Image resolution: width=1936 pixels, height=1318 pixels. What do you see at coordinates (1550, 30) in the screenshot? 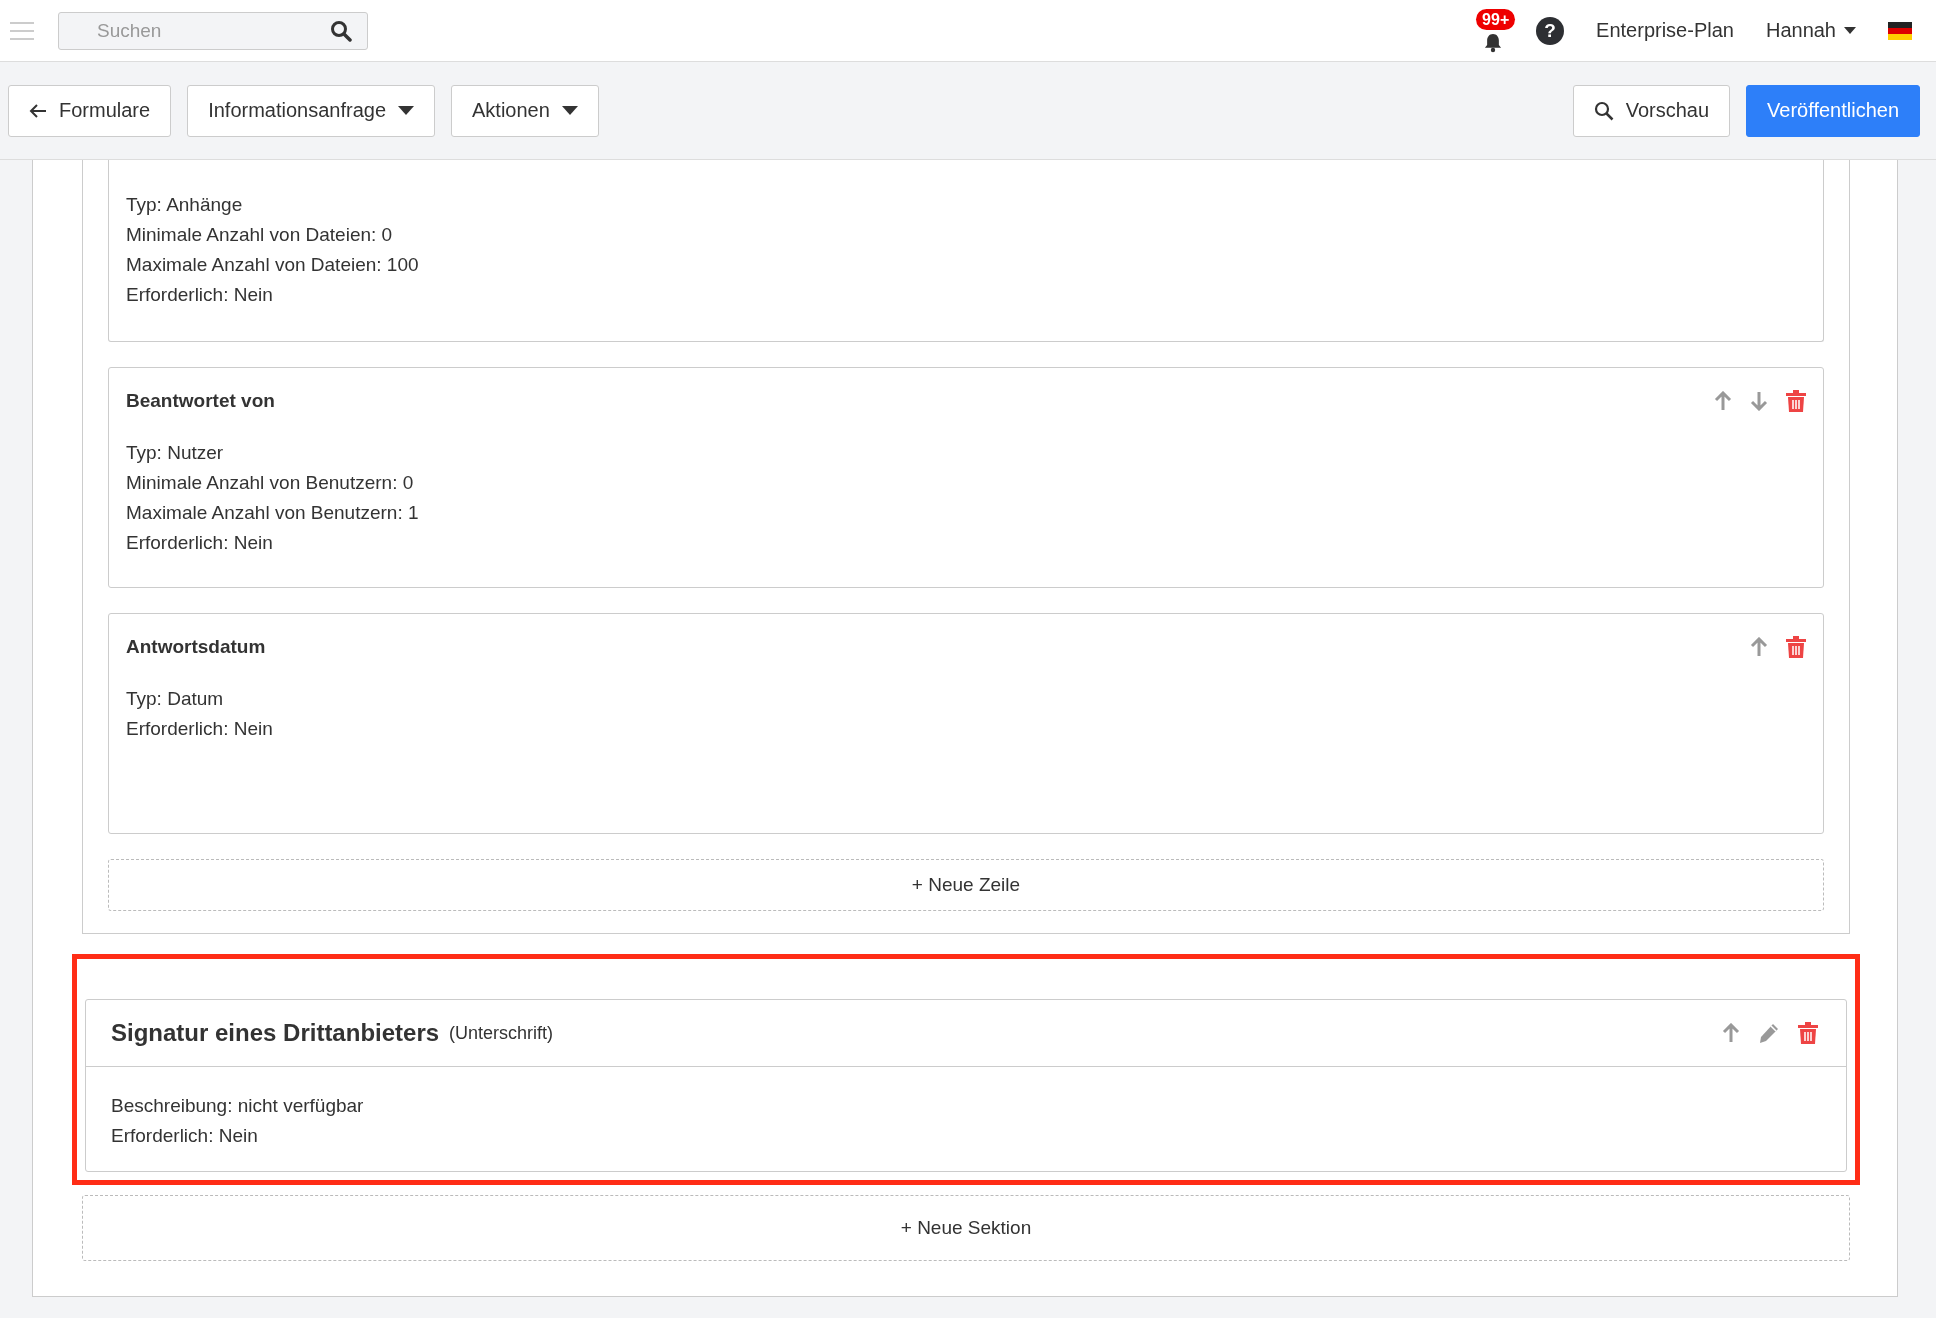
I see `help-button: ?` at bounding box center [1550, 30].